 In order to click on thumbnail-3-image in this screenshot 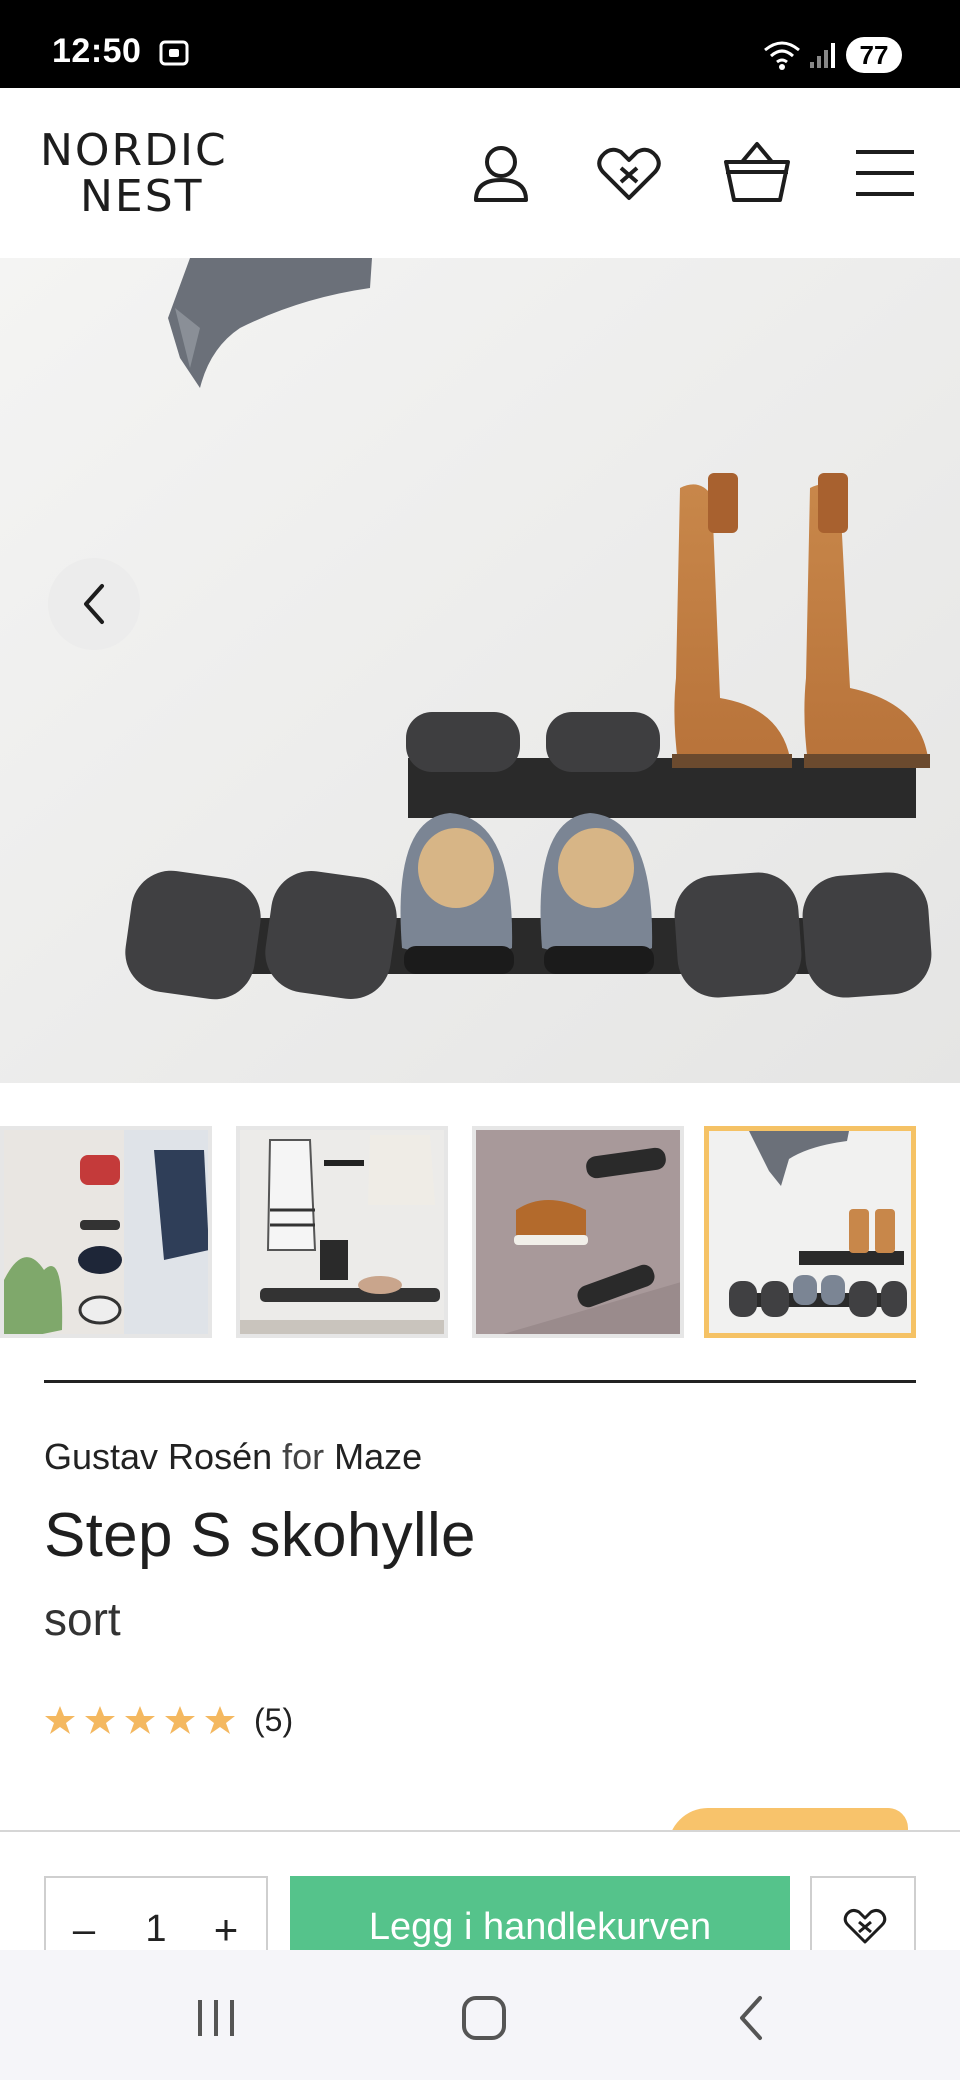, I will do `click(578, 1232)`.